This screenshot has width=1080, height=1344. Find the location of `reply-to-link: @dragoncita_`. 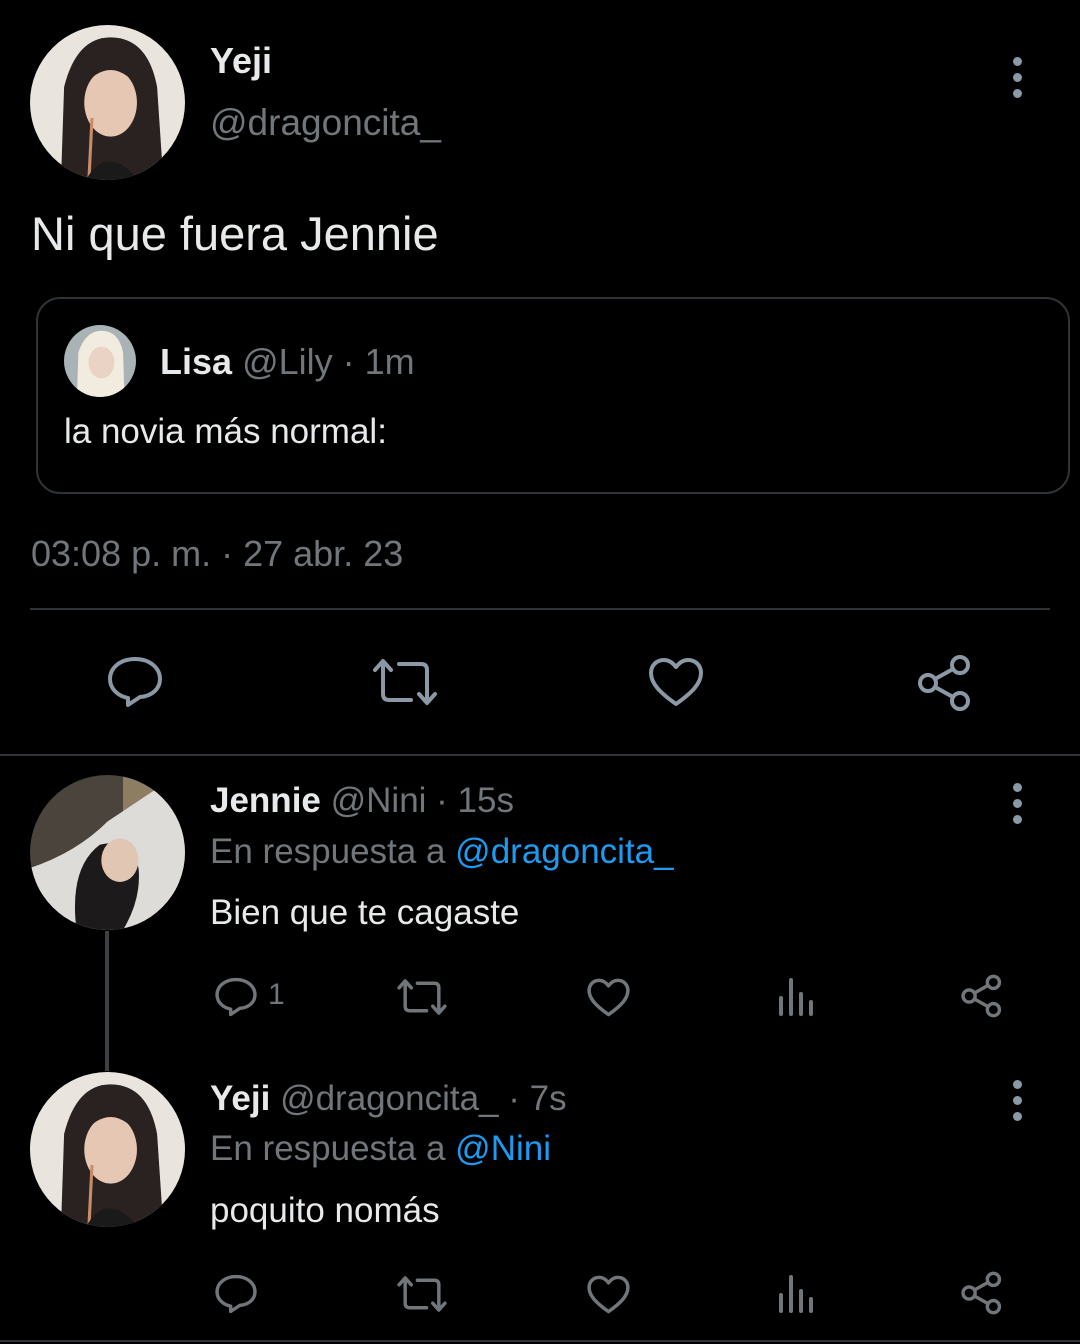

reply-to-link: @dragoncita_ is located at coordinates (564, 851).